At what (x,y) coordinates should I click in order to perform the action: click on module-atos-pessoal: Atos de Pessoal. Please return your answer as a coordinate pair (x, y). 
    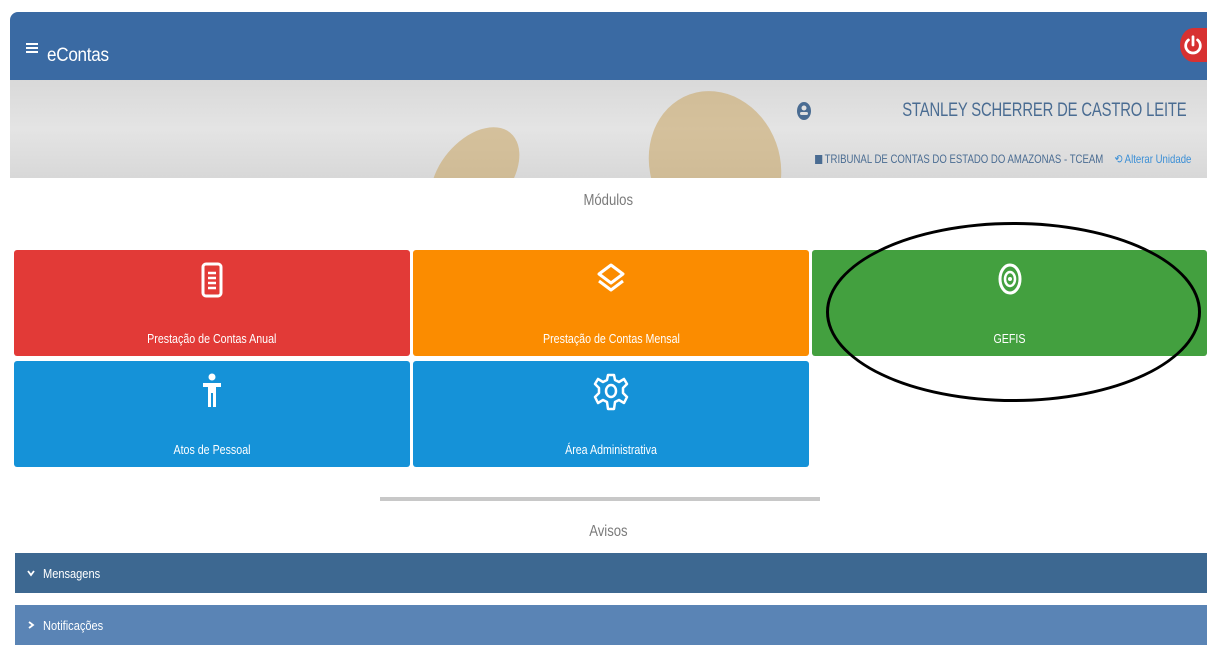
    Looking at the image, I should click on (212, 414).